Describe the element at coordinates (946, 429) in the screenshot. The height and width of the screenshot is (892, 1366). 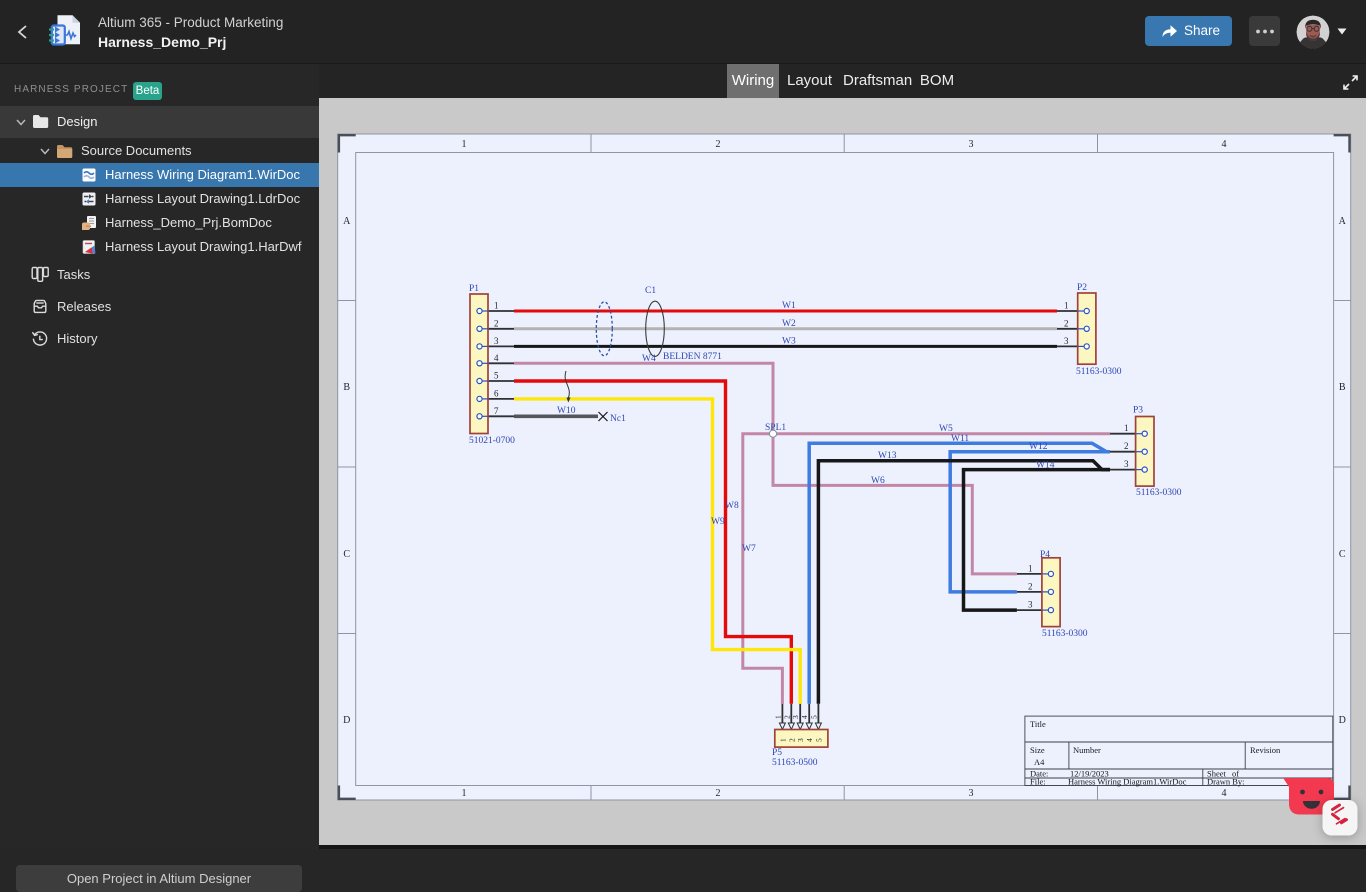
I see `svg-text: W5` at that location.